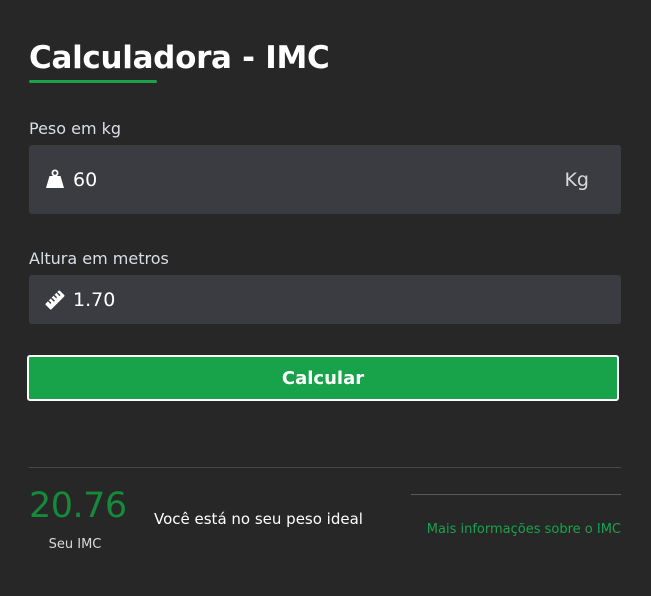 The height and width of the screenshot is (596, 651). Describe the element at coordinates (93, 81) in the screenshot. I see `title-underline` at that location.